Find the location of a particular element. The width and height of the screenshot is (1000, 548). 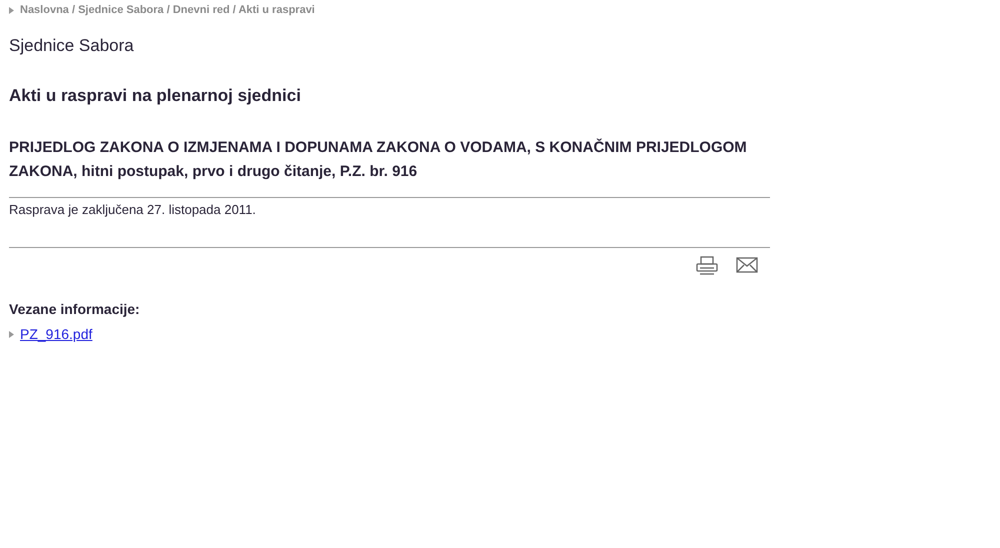

file-link: PZ_916.pdf is located at coordinates (56, 334).